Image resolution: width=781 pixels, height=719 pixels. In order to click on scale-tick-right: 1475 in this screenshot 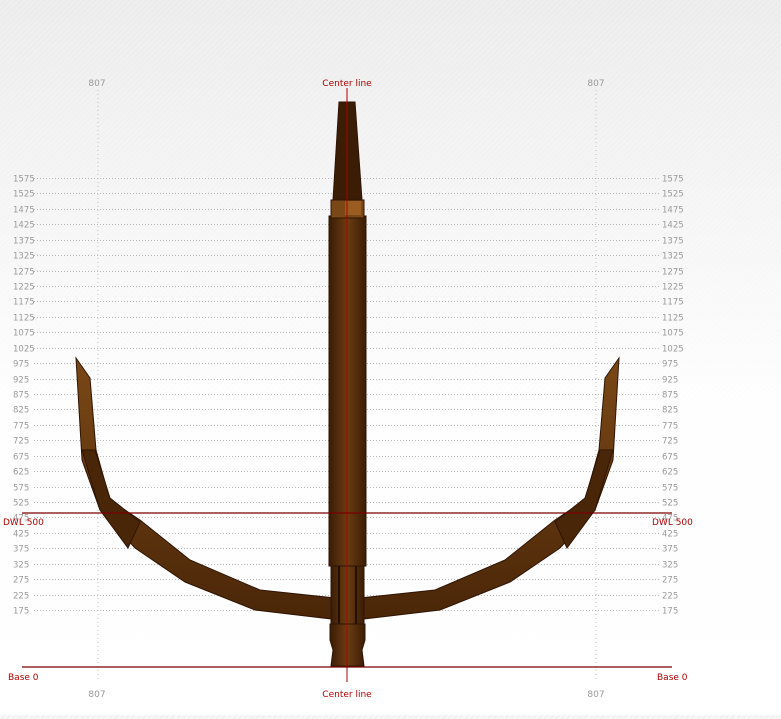, I will do `click(673, 211)`.